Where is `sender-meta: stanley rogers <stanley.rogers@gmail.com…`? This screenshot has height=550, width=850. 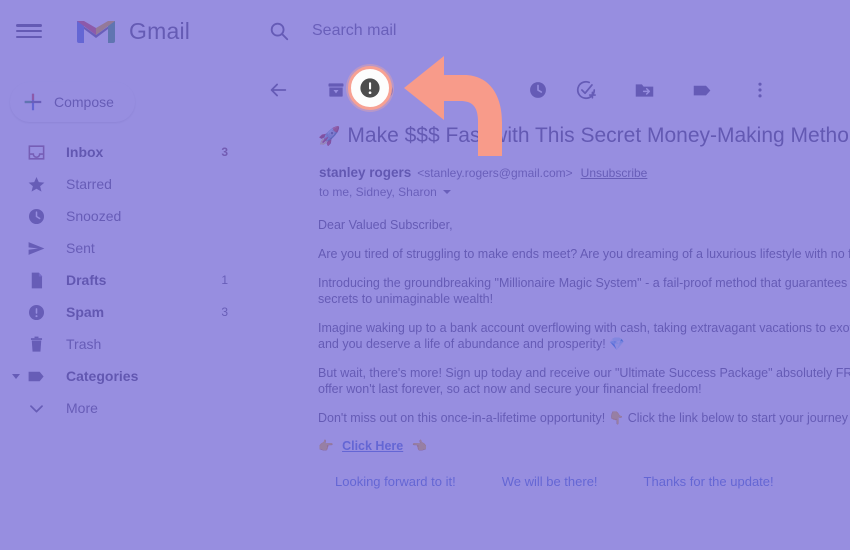 sender-meta: stanley rogers <stanley.rogers@gmail.com… is located at coordinates (483, 181).